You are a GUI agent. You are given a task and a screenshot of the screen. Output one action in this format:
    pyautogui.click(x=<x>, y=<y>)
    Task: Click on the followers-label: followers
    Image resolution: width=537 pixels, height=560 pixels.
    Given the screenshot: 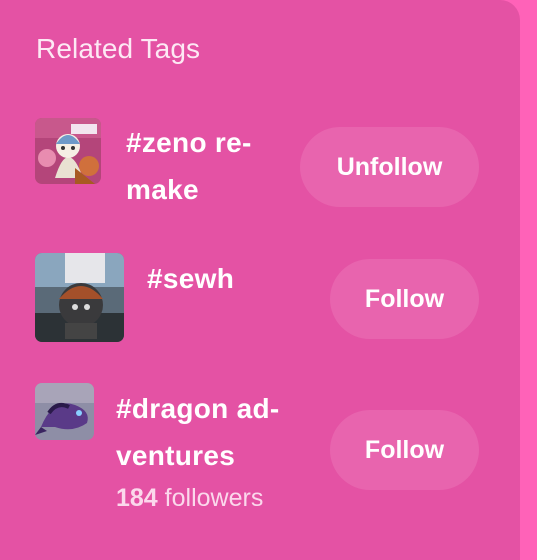 What is the action you would take?
    pyautogui.click(x=214, y=498)
    